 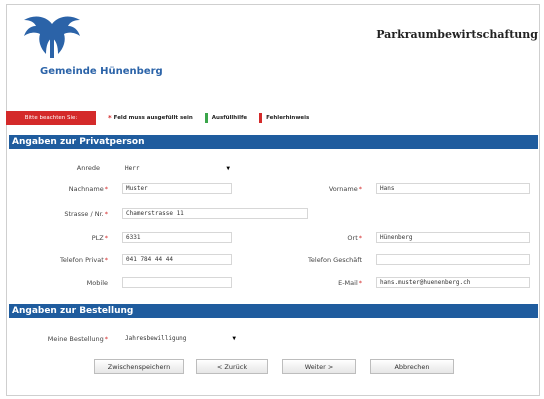 What do you see at coordinates (457, 34) in the screenshot?
I see `app-title: Parkraumbewirtschaftung` at bounding box center [457, 34].